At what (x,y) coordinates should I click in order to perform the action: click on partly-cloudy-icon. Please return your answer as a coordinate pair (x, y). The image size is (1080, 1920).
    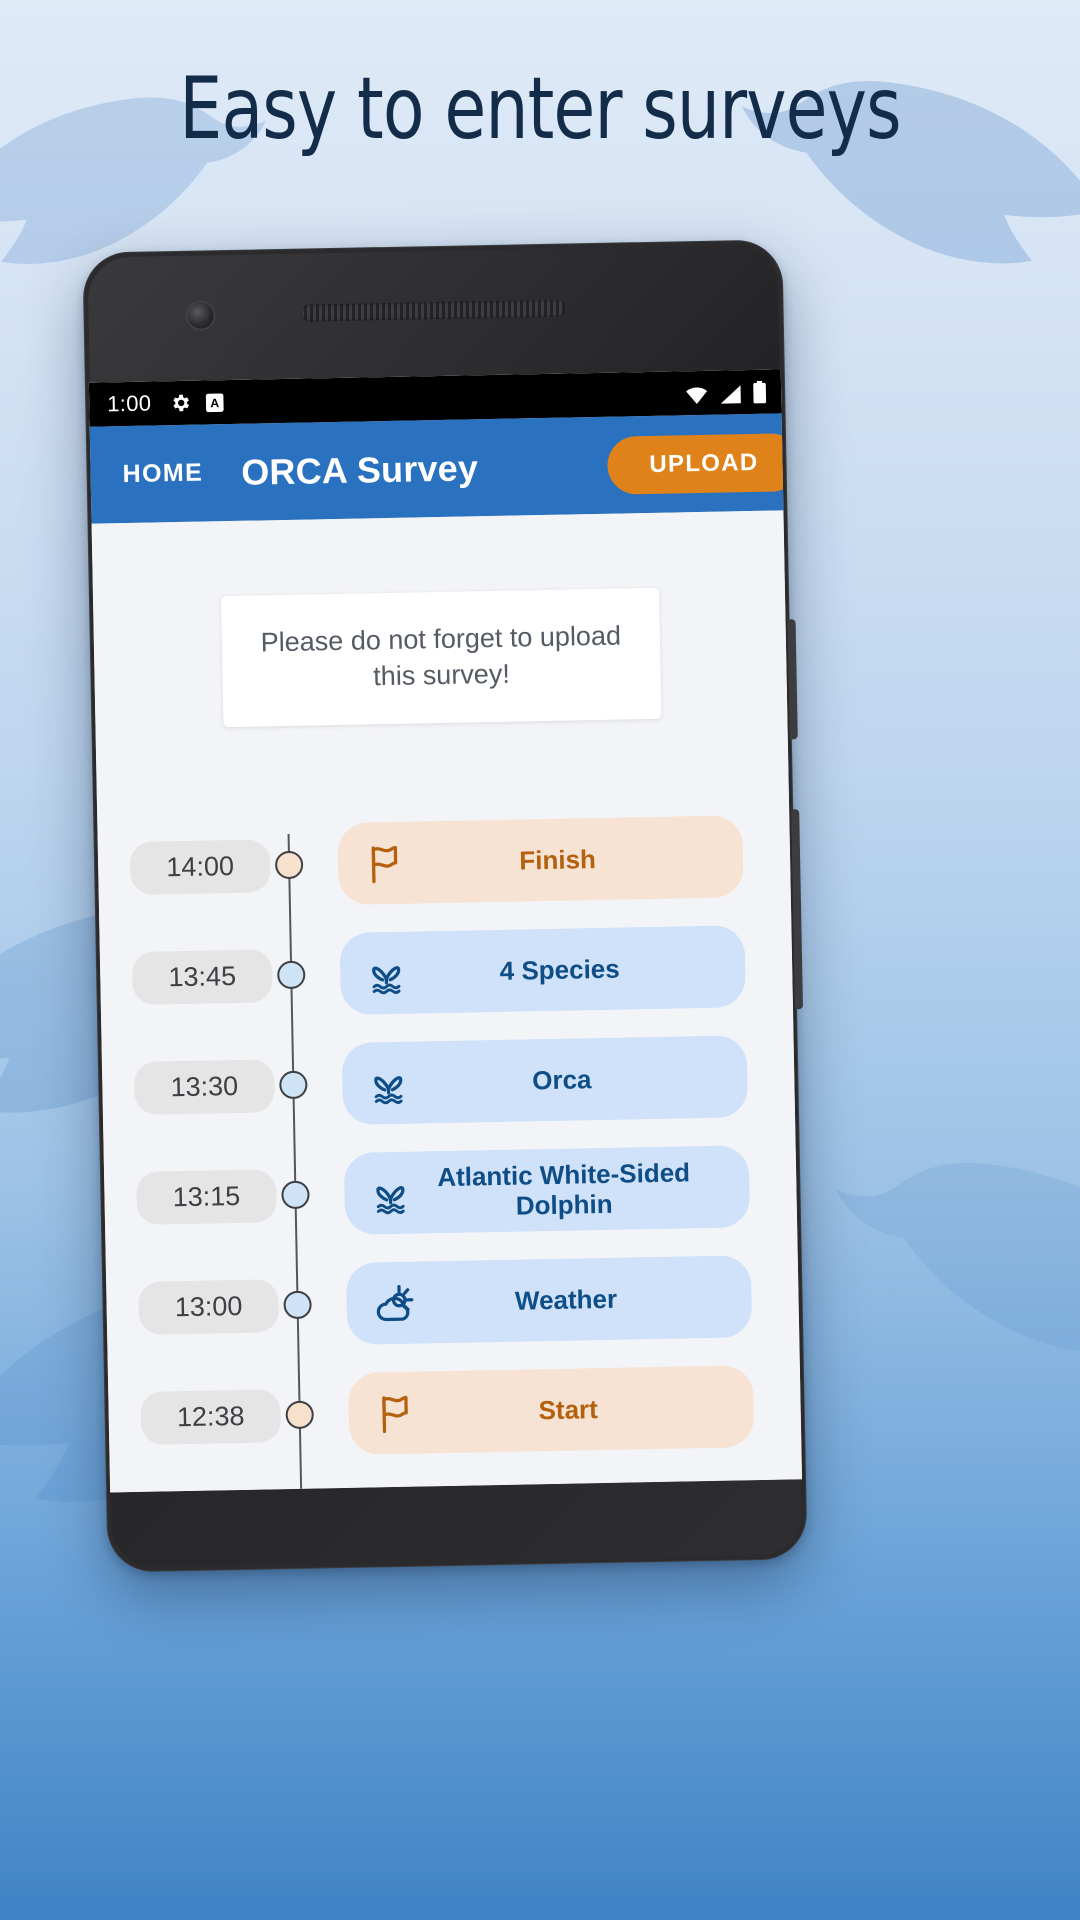
    Looking at the image, I should click on (395, 1303).